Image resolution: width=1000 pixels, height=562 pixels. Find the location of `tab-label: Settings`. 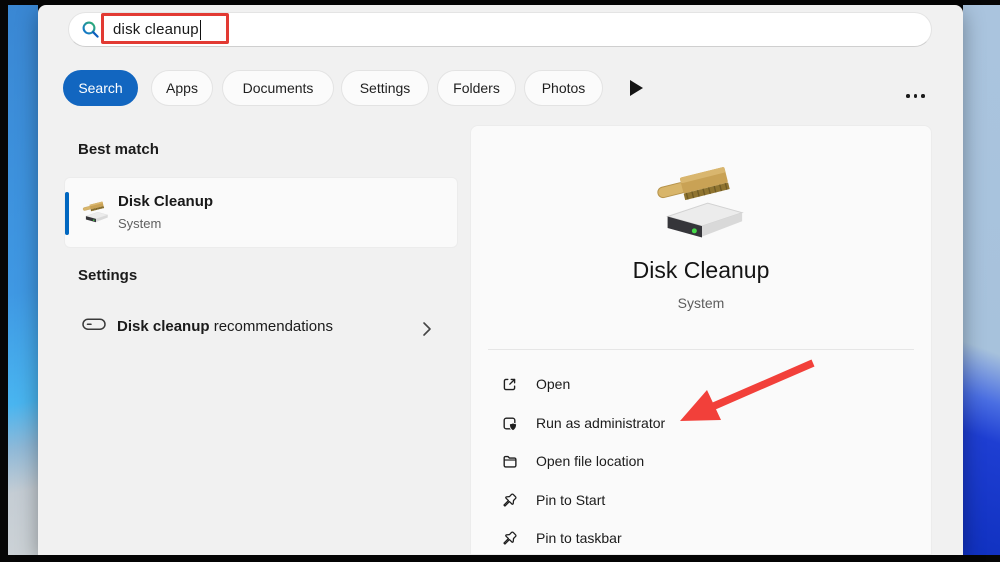

tab-label: Settings is located at coordinates (385, 88).